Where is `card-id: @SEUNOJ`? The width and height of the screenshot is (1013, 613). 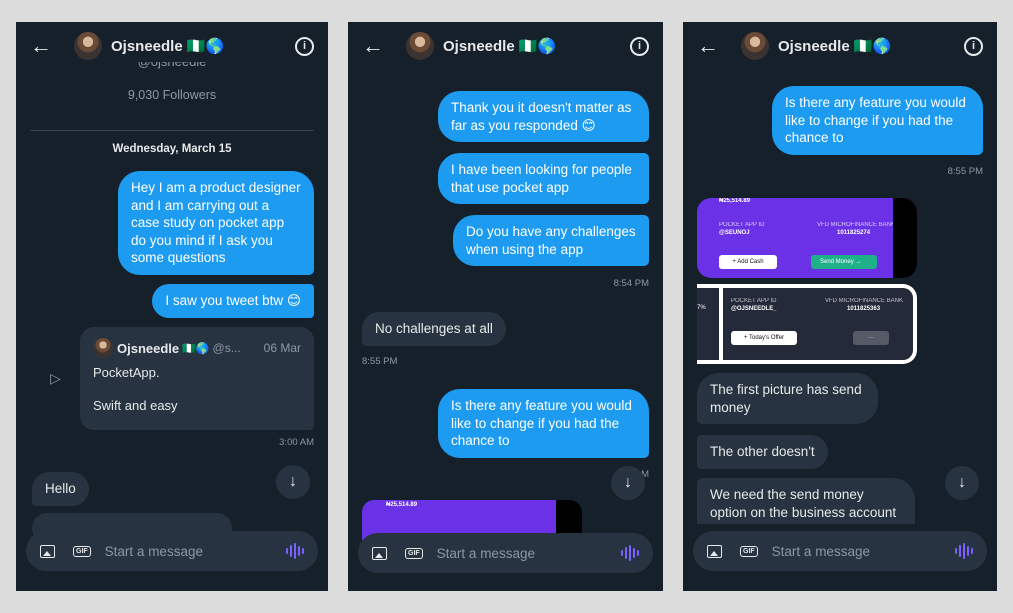 card-id: @SEUNOJ is located at coordinates (734, 233).